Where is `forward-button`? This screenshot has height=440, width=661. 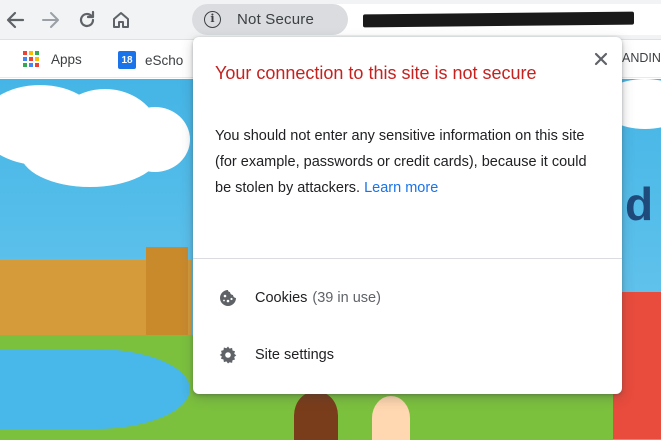 forward-button is located at coordinates (51, 20).